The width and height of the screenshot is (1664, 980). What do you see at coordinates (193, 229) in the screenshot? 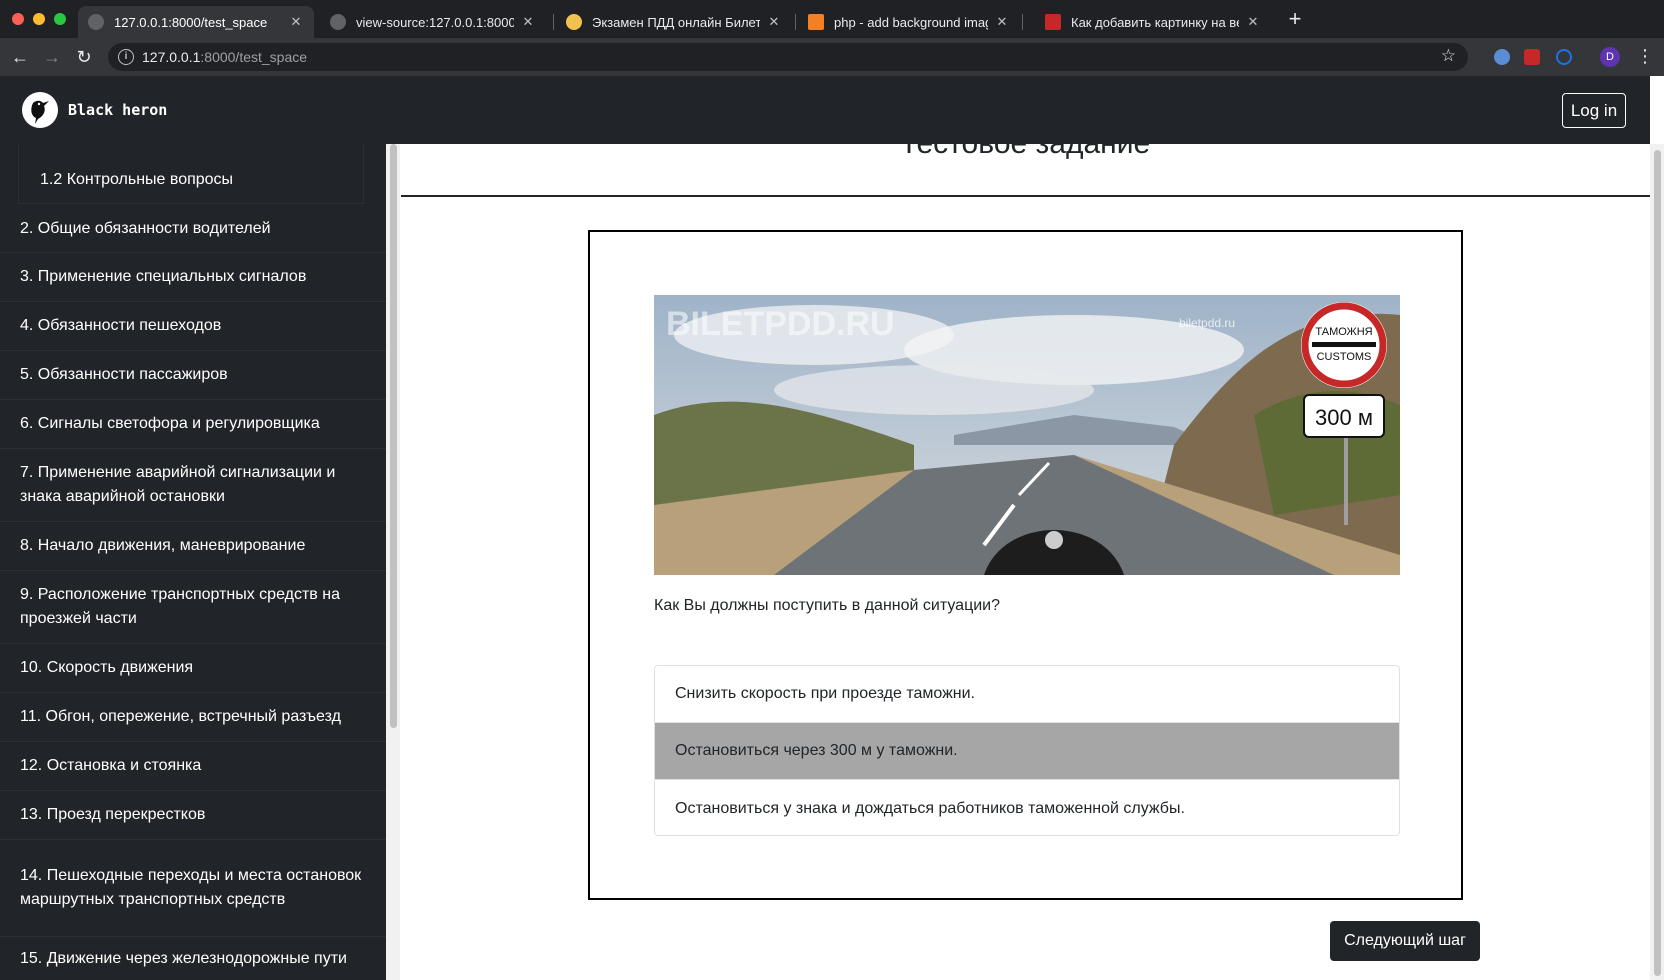
I see `sidebar-item: 2. Общие обязанности водителей` at bounding box center [193, 229].